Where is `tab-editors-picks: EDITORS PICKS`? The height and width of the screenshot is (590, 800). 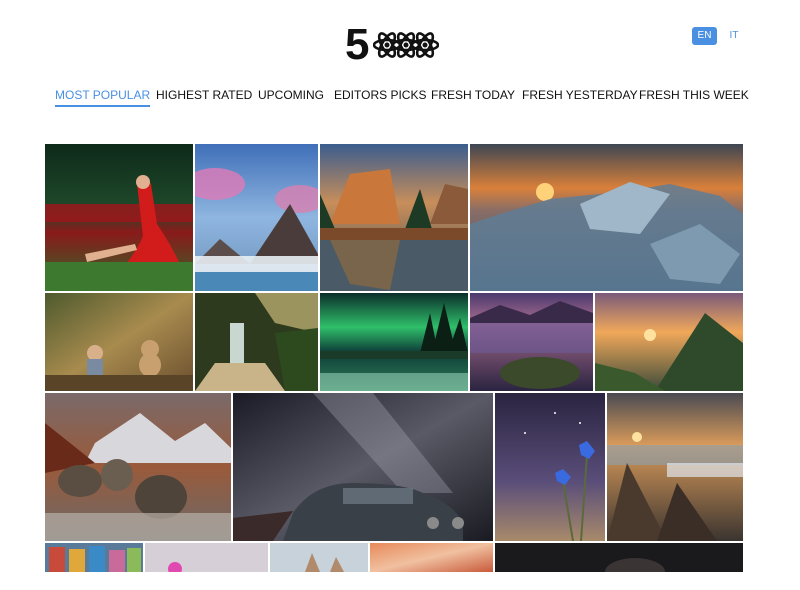 tab-editors-picks: EDITORS PICKS is located at coordinates (380, 95).